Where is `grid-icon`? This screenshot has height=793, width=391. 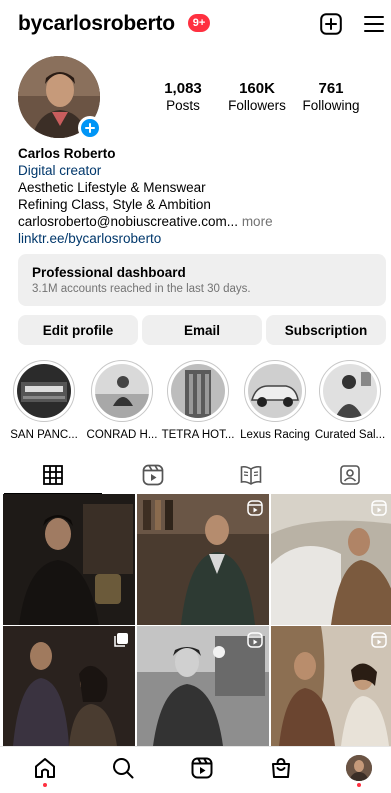 grid-icon is located at coordinates (53, 474).